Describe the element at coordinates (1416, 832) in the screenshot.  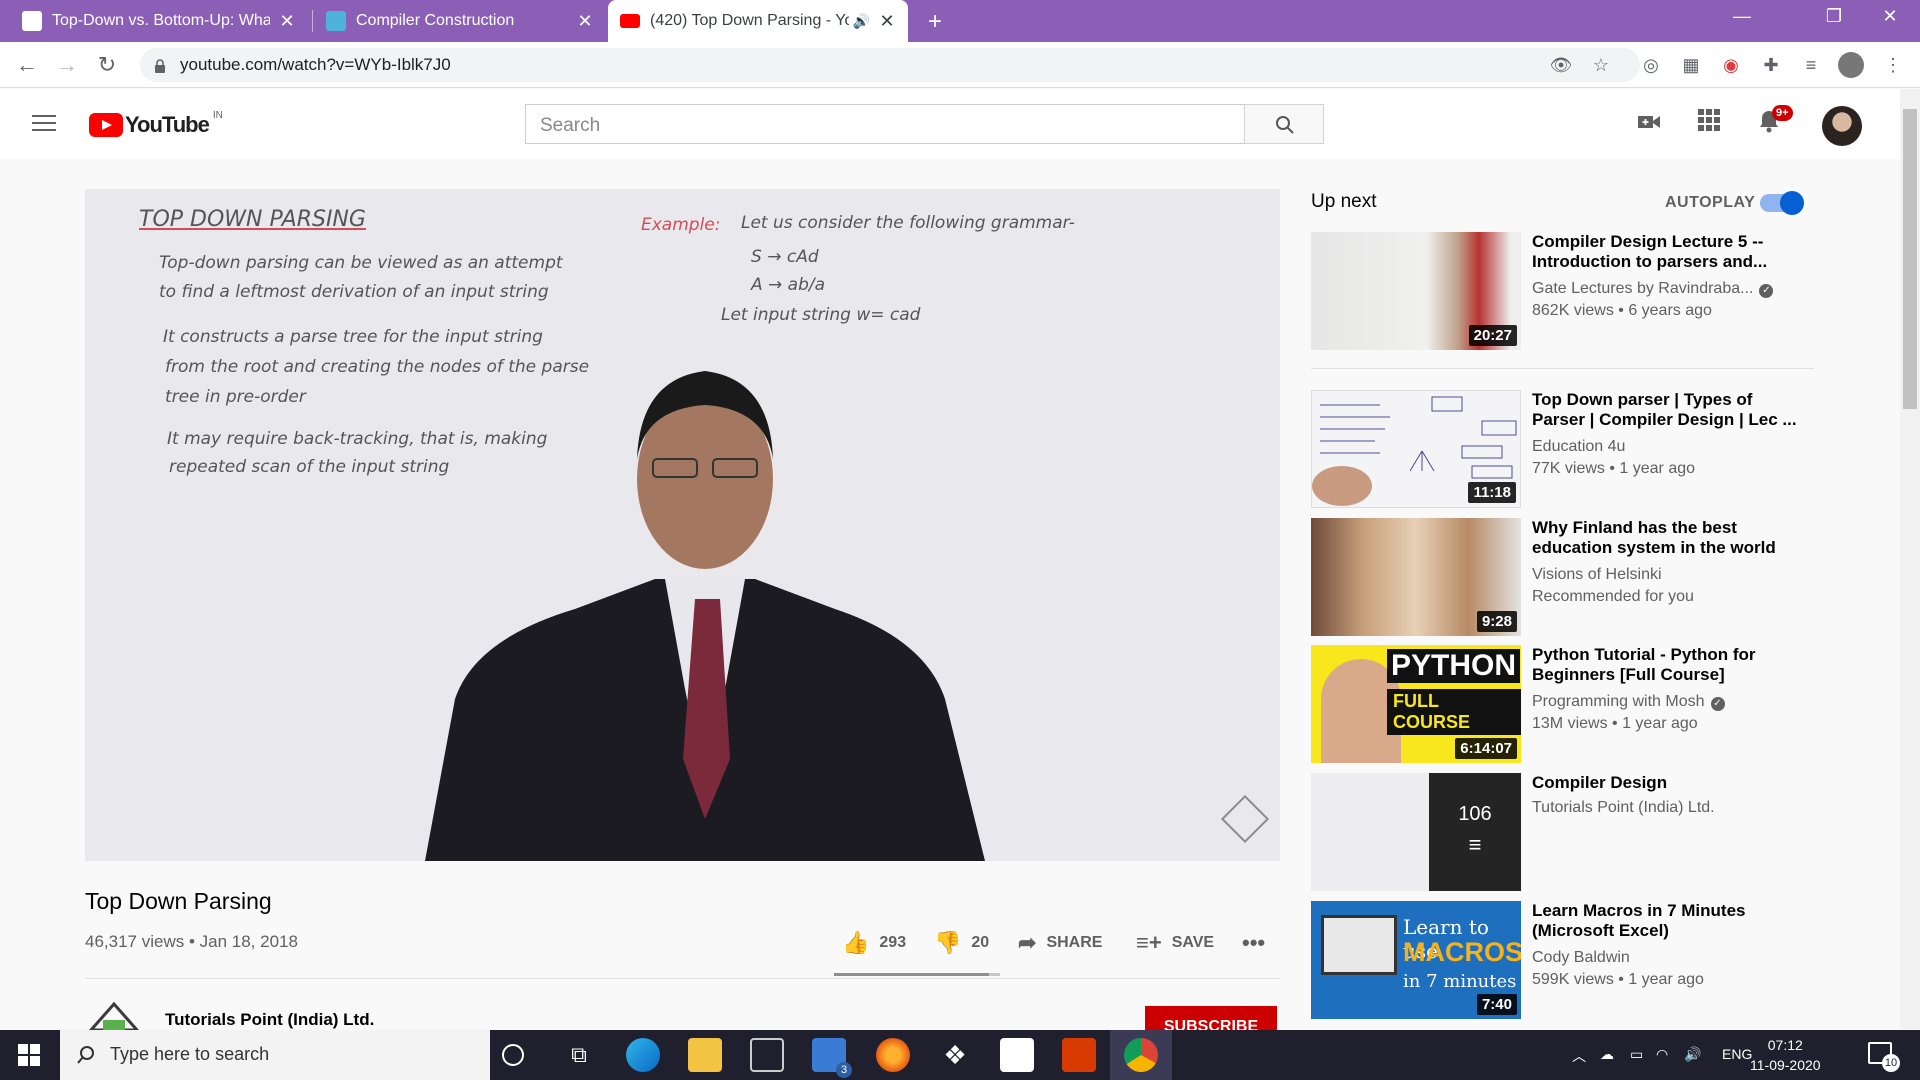
I see `playlist-thumbnail: 106 ≡` at that location.